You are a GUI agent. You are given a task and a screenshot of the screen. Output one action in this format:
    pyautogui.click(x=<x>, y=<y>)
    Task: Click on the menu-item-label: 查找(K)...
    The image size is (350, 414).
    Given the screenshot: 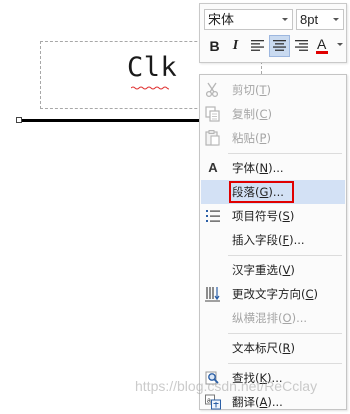 What is the action you would take?
    pyautogui.click(x=257, y=378)
    